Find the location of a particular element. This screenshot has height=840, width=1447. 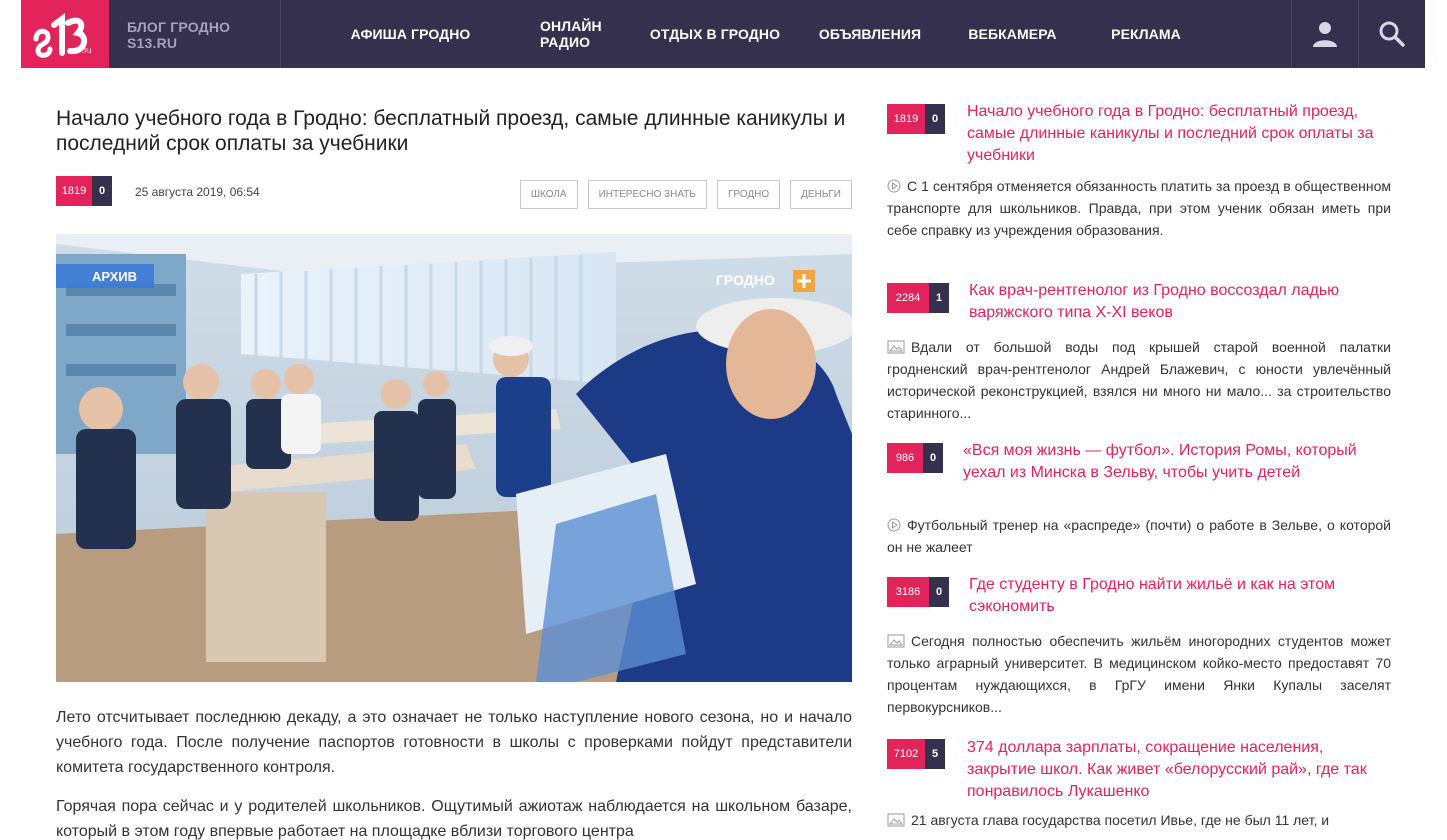

sidebar-counter: 2284 1 is located at coordinates (918, 298).